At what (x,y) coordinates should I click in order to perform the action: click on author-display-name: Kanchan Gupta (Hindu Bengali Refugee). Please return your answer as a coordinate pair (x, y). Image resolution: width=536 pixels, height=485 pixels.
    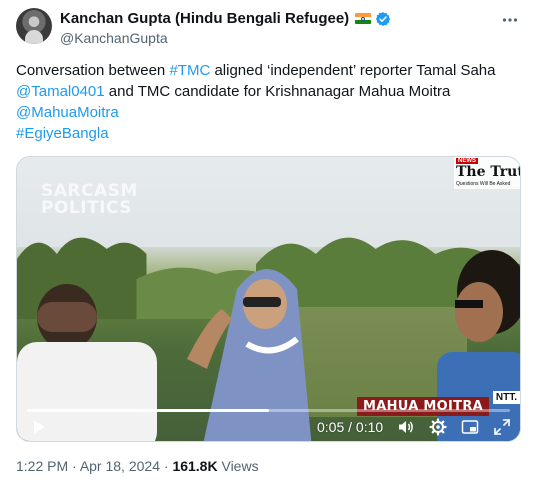
    Looking at the image, I should click on (204, 18).